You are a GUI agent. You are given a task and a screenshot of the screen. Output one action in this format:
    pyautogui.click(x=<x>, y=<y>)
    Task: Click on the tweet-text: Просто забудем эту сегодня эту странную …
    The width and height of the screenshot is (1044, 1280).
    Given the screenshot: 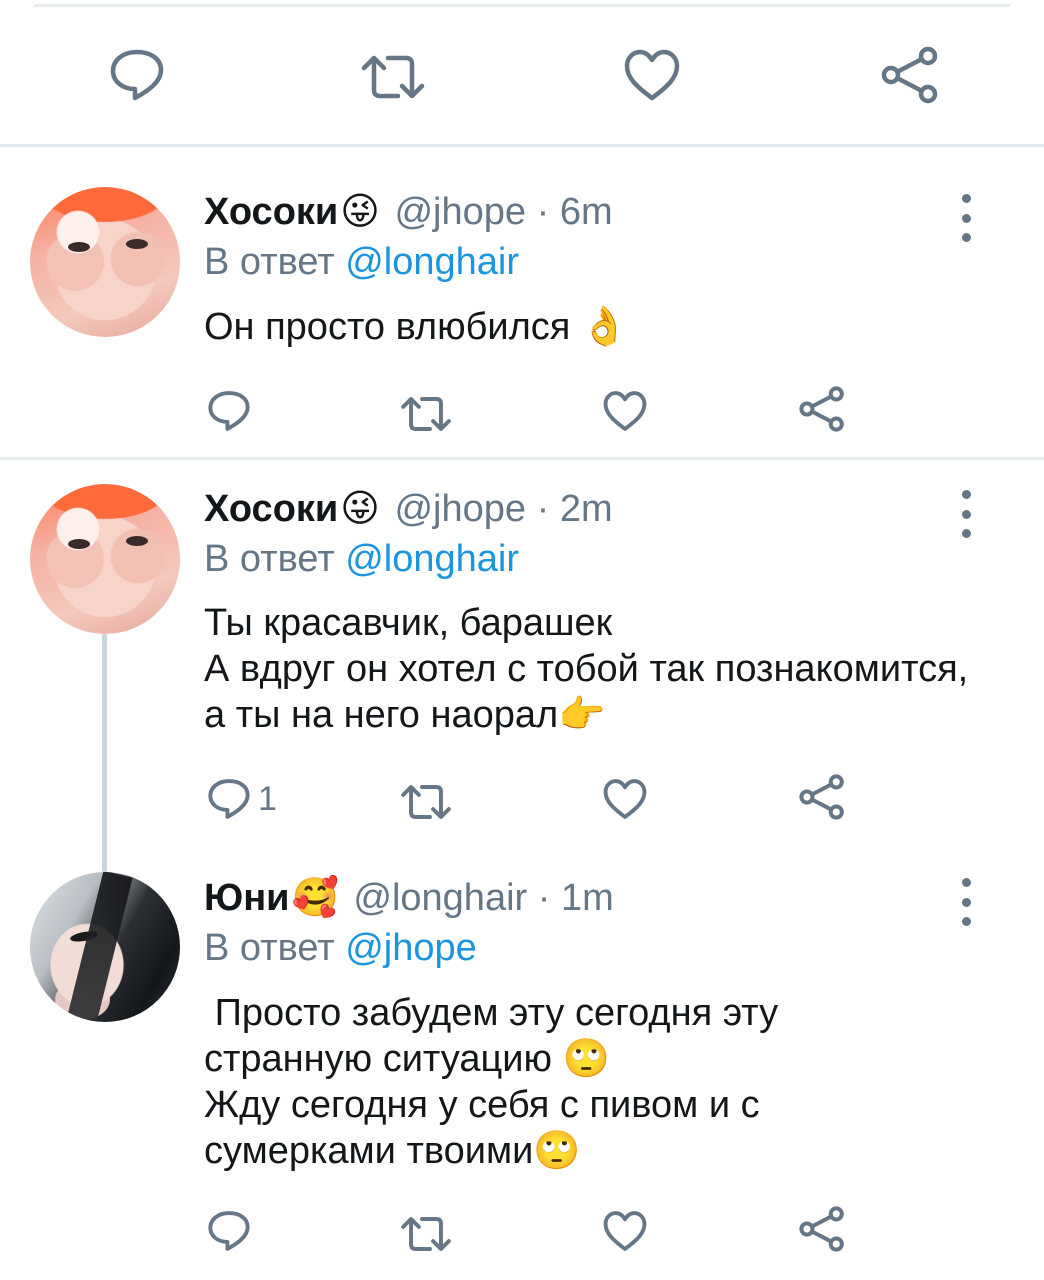 What is the action you would take?
    pyautogui.click(x=491, y=1082)
    